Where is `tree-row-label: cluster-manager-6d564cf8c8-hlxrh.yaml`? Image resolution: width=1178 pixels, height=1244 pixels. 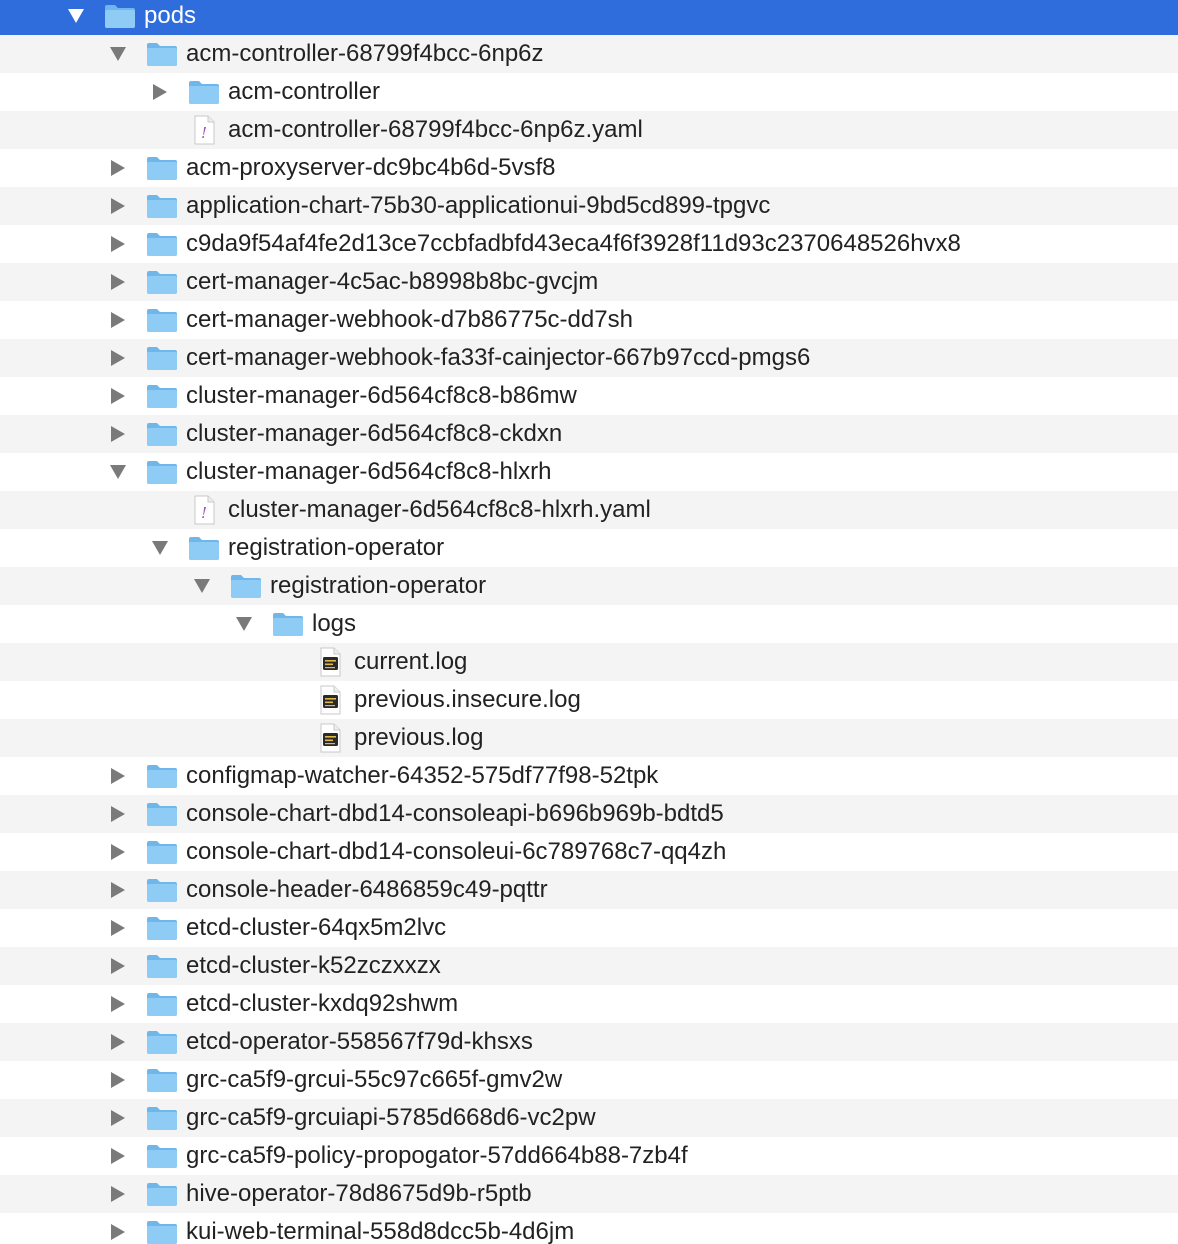 tree-row-label: cluster-manager-6d564cf8c8-hlxrh.yaml is located at coordinates (439, 509).